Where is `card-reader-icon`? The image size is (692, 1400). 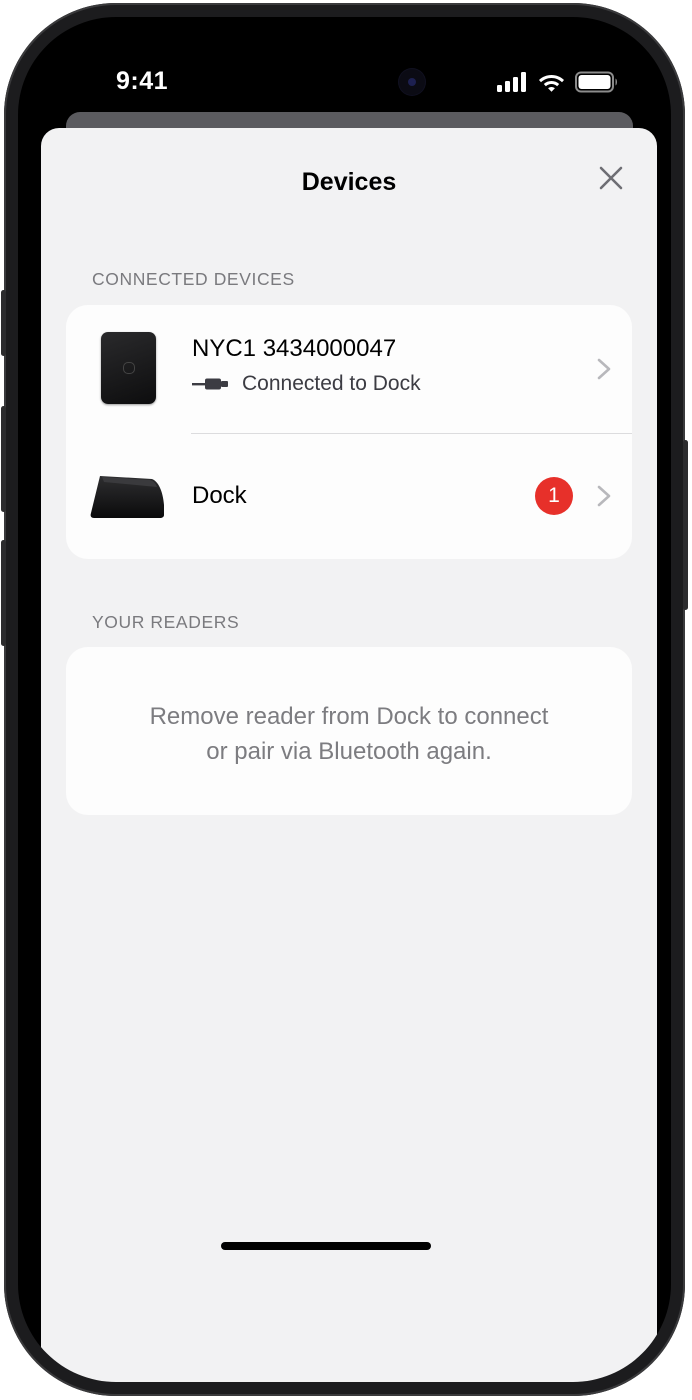 card-reader-icon is located at coordinates (128, 368).